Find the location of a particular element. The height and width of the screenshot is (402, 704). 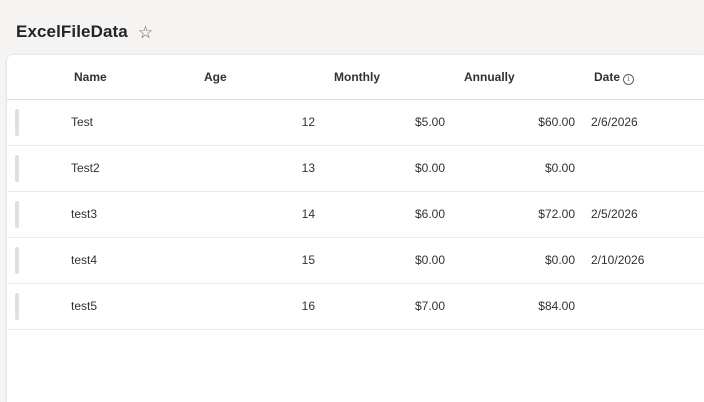

table-header-row: Name Age Monthly Annually Date i is located at coordinates (355, 77).